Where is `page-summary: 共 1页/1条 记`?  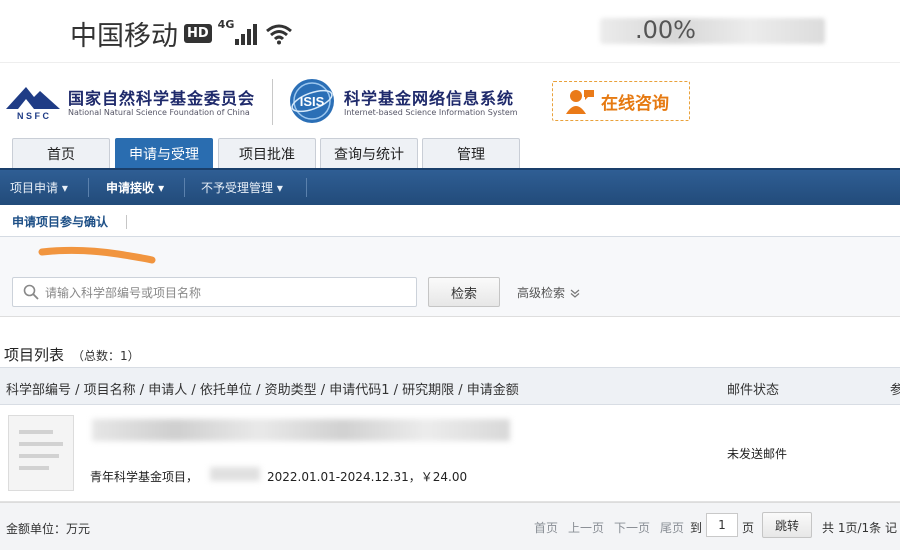
page-summary: 共 1页/1条 记 is located at coordinates (859, 528).